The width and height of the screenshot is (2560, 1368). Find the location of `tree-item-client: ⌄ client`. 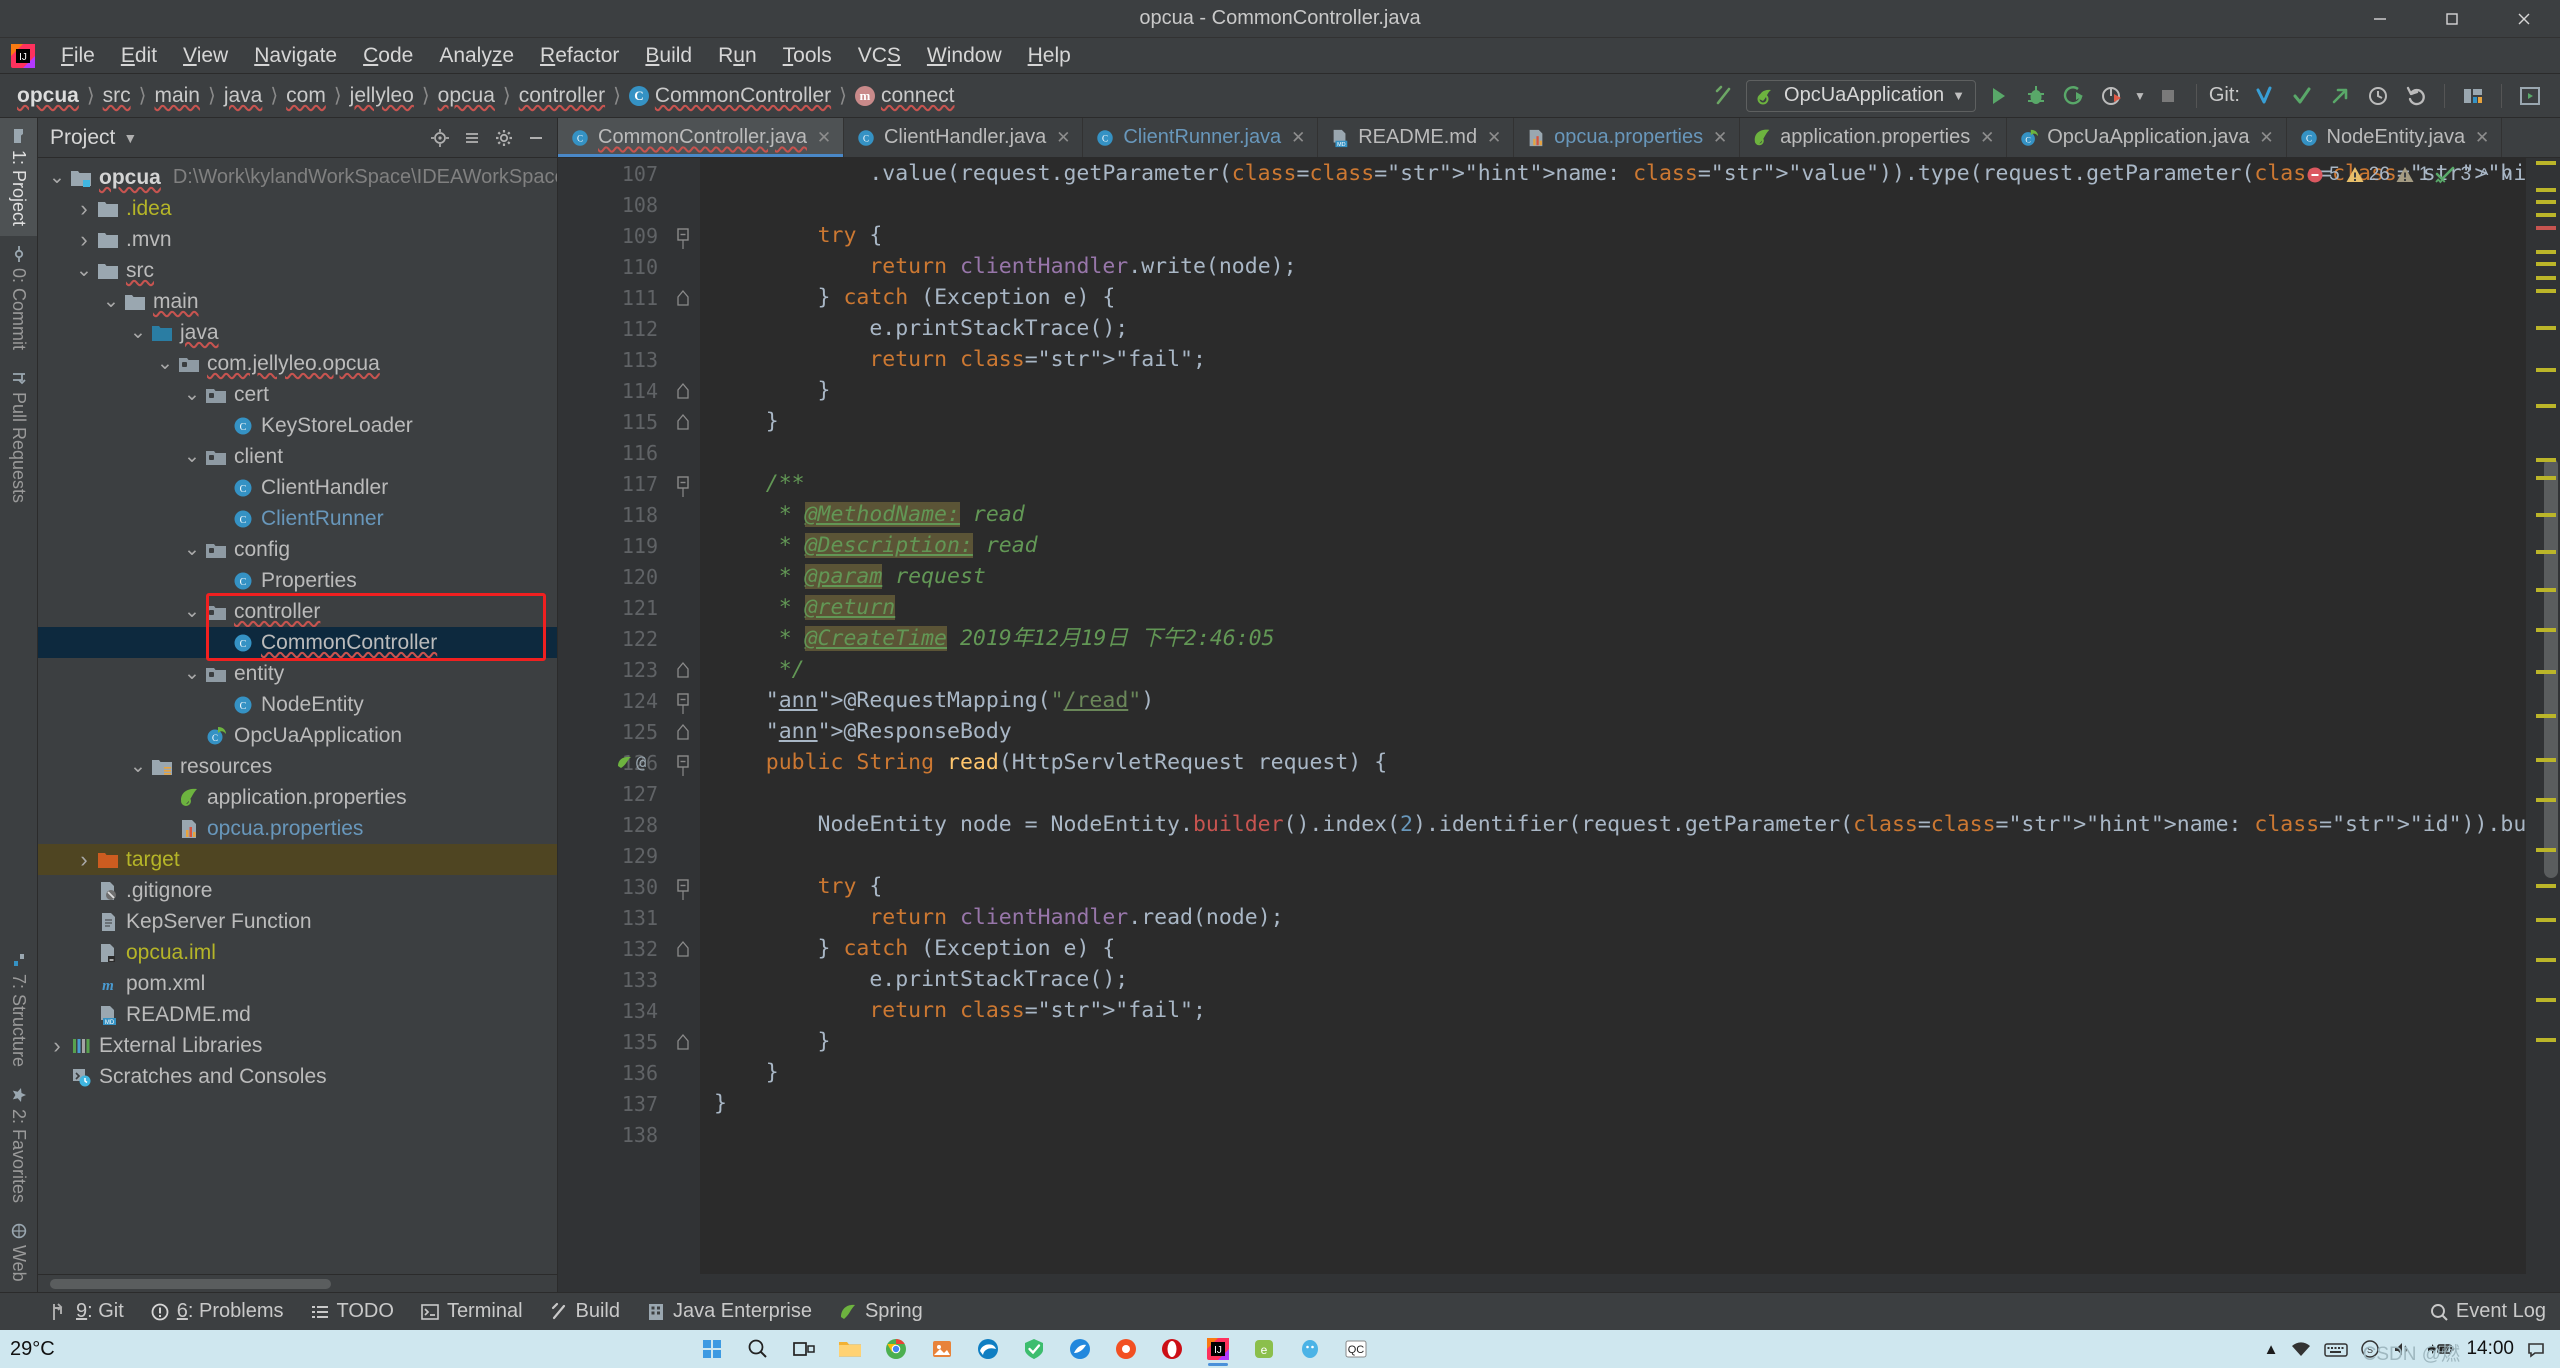

tree-item-client: ⌄ client is located at coordinates (297, 456).